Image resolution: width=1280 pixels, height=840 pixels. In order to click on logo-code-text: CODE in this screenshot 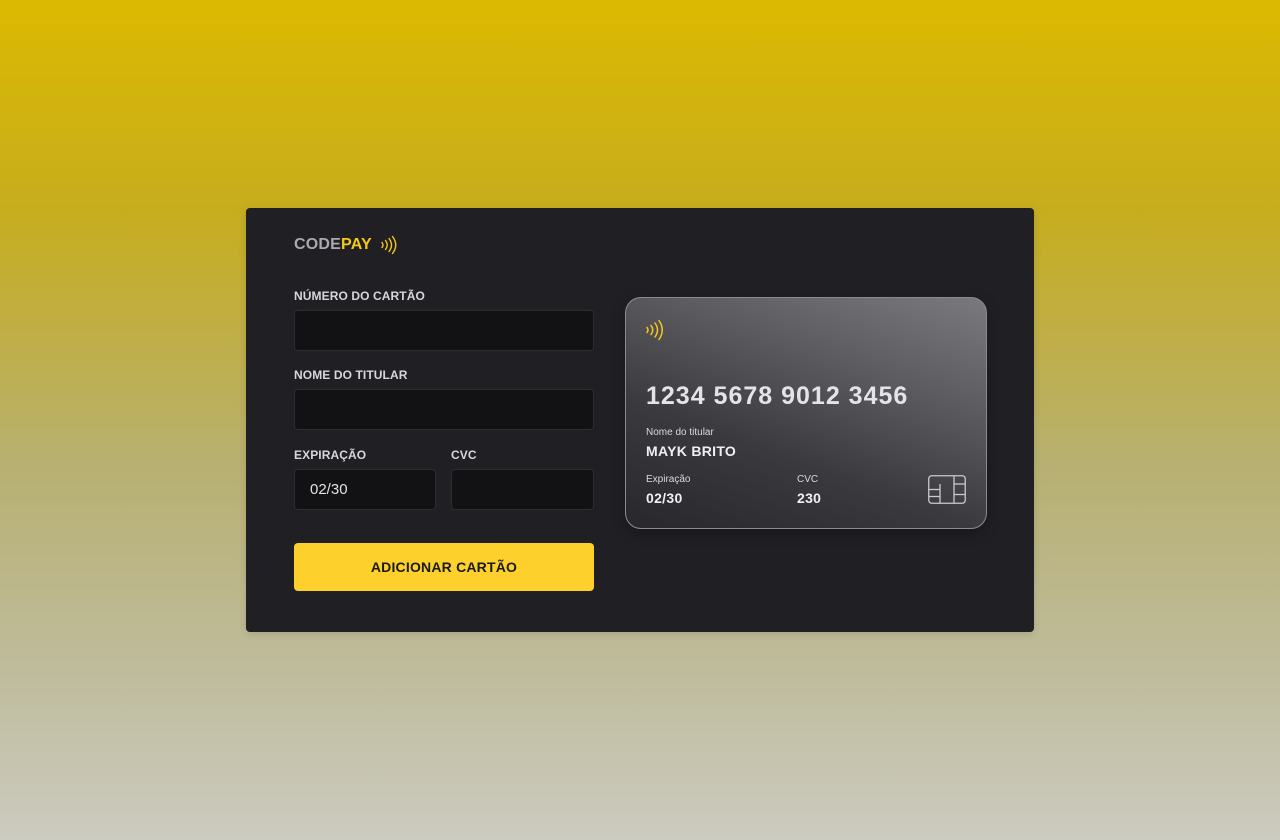, I will do `click(318, 244)`.